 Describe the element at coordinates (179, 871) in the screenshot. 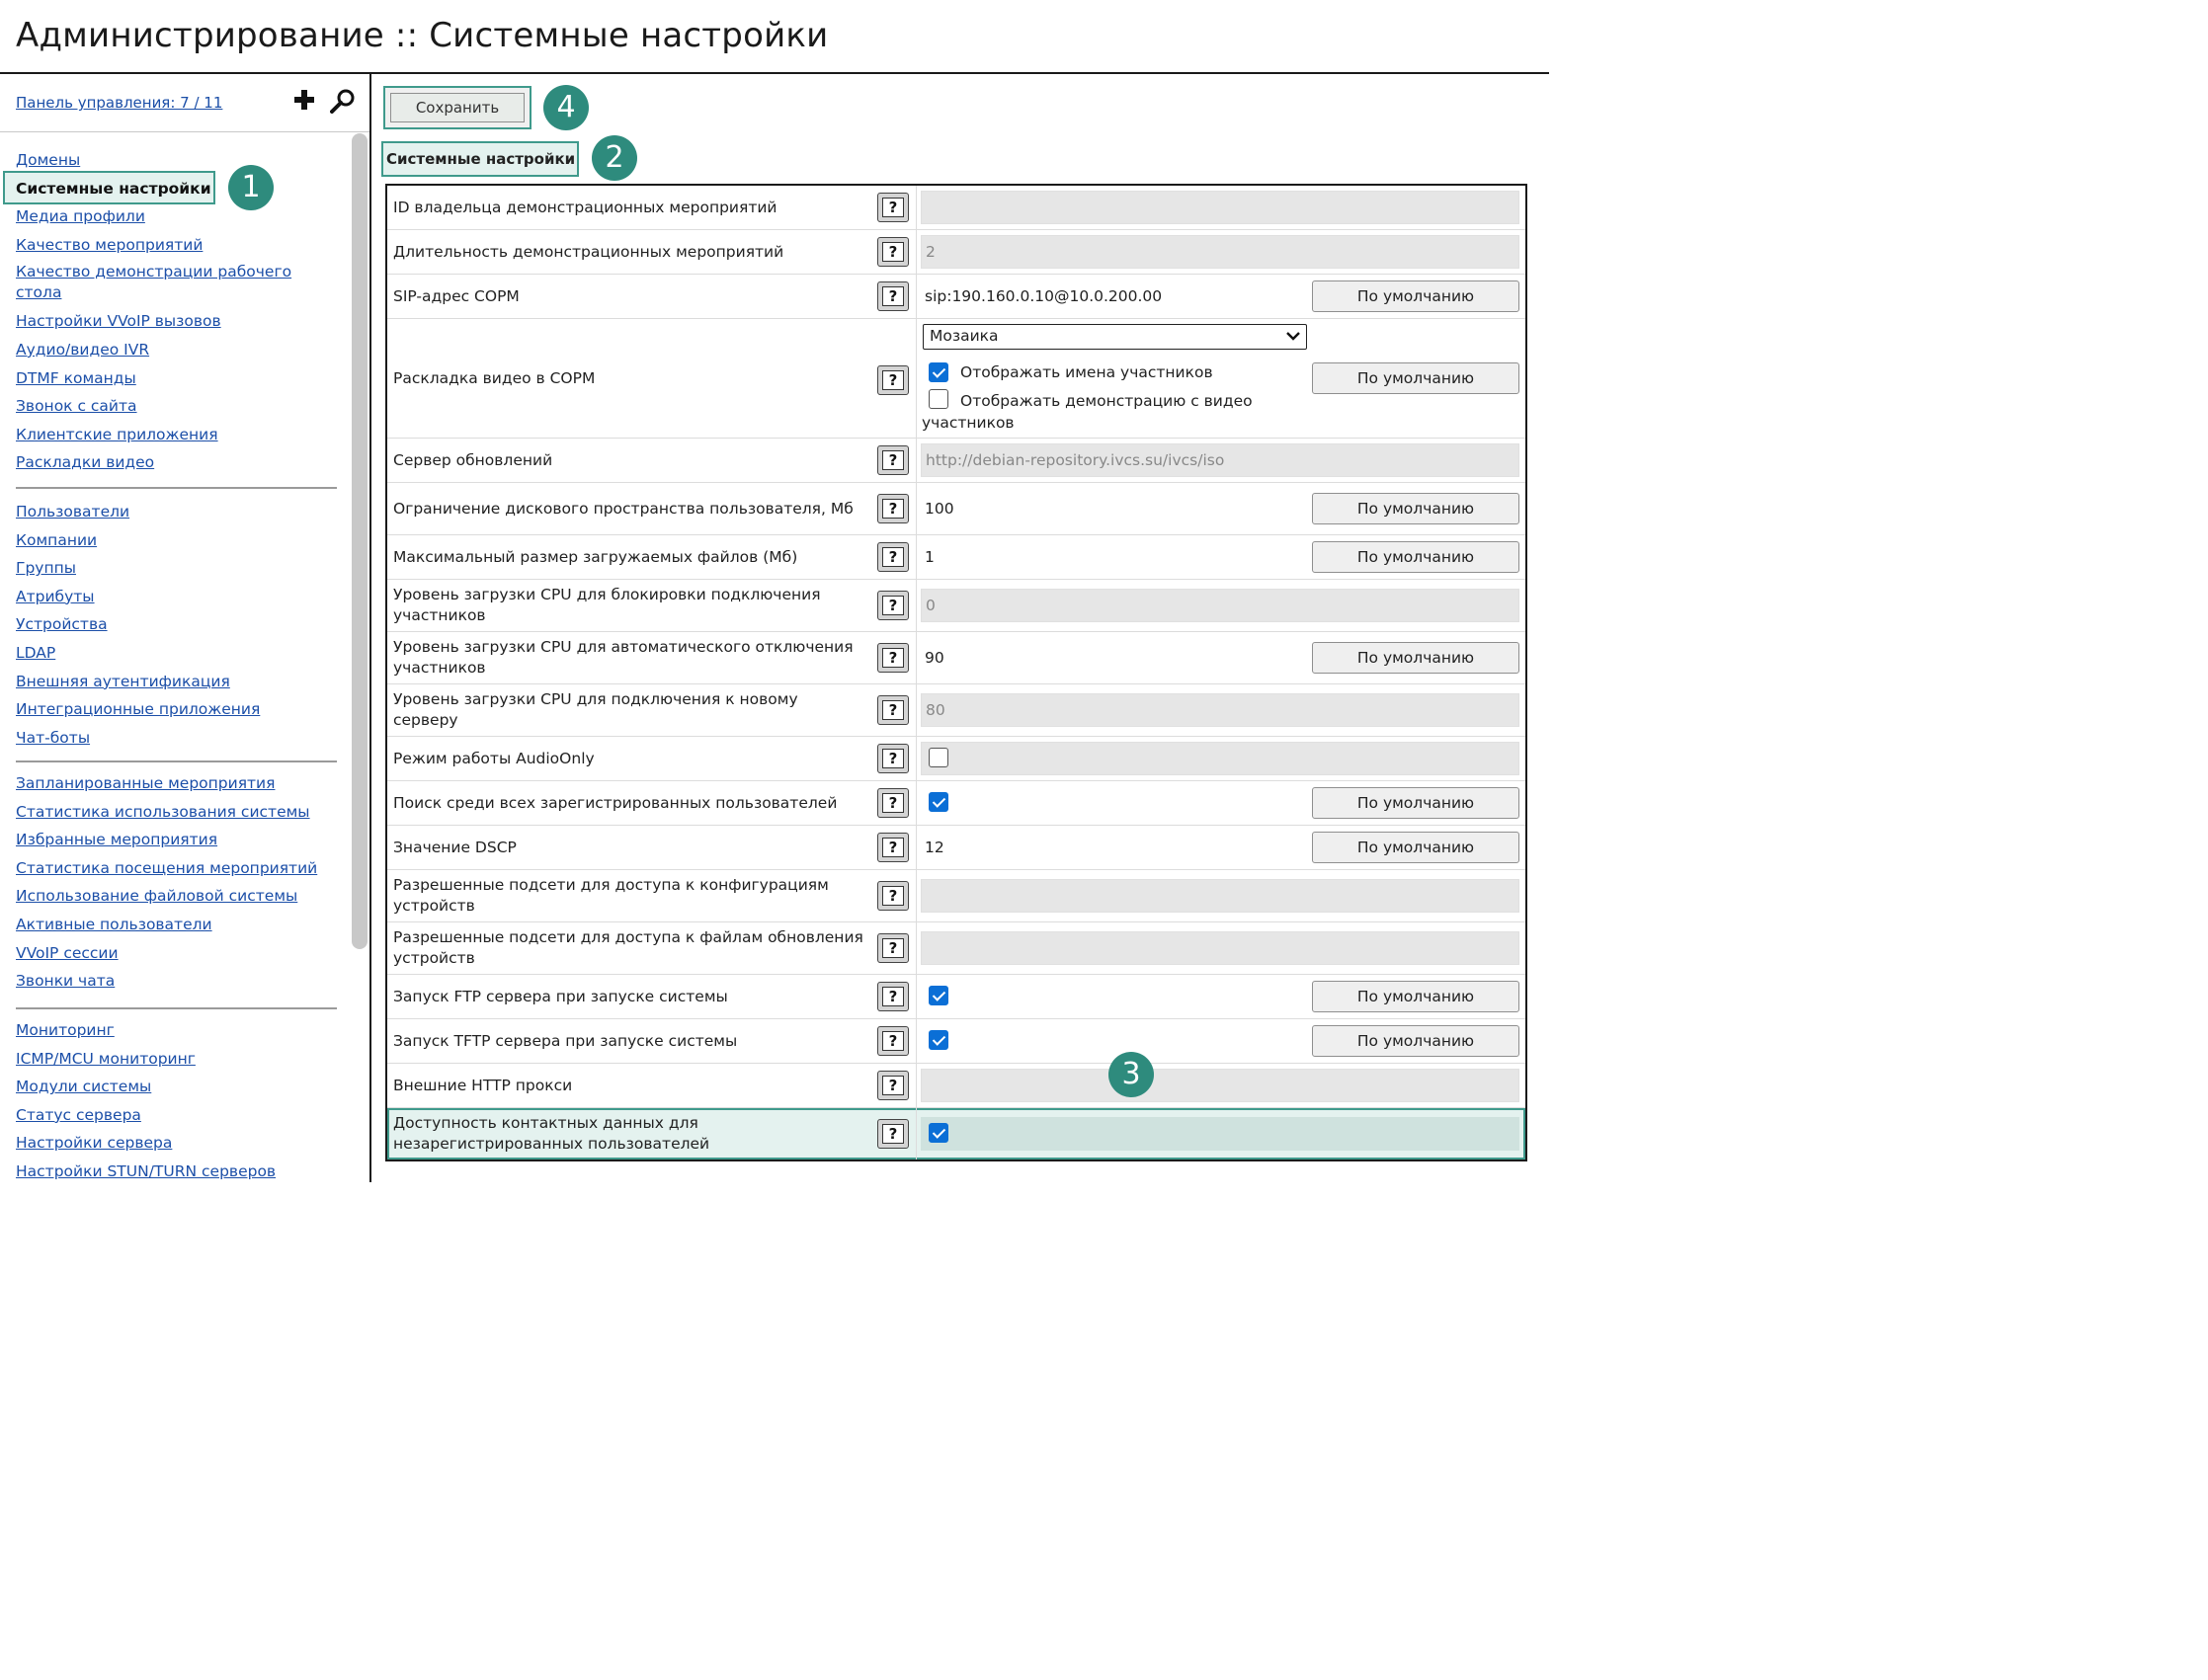

I see `sidebar-item-статистика-посещения-мероприятий: Статистика посещения мероприятий` at that location.